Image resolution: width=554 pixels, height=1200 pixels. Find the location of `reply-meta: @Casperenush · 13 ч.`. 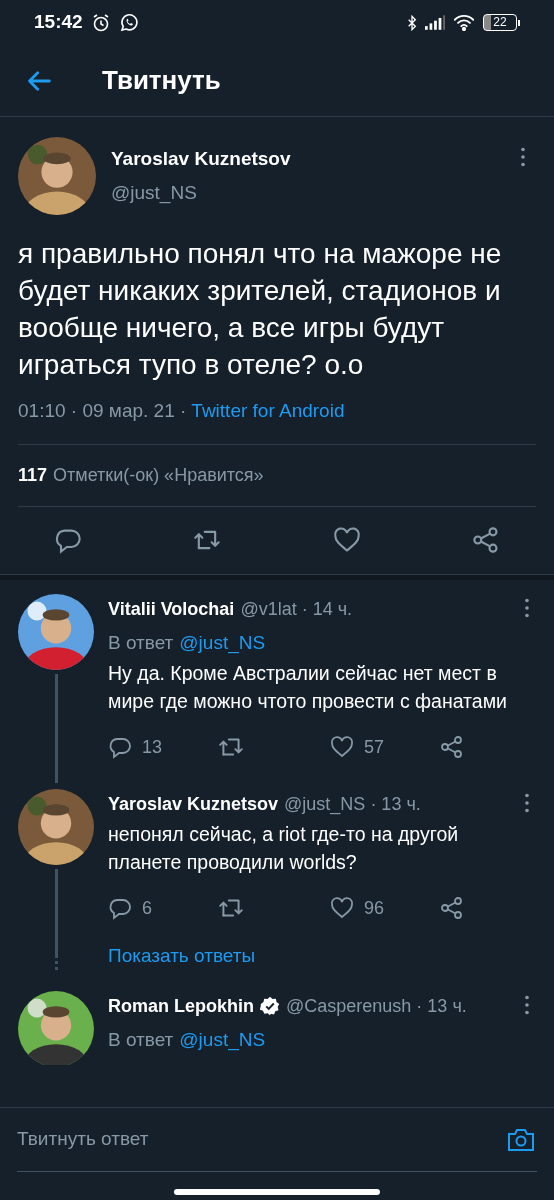

reply-meta: @Casperenush · 13 ч. is located at coordinates (376, 1006).